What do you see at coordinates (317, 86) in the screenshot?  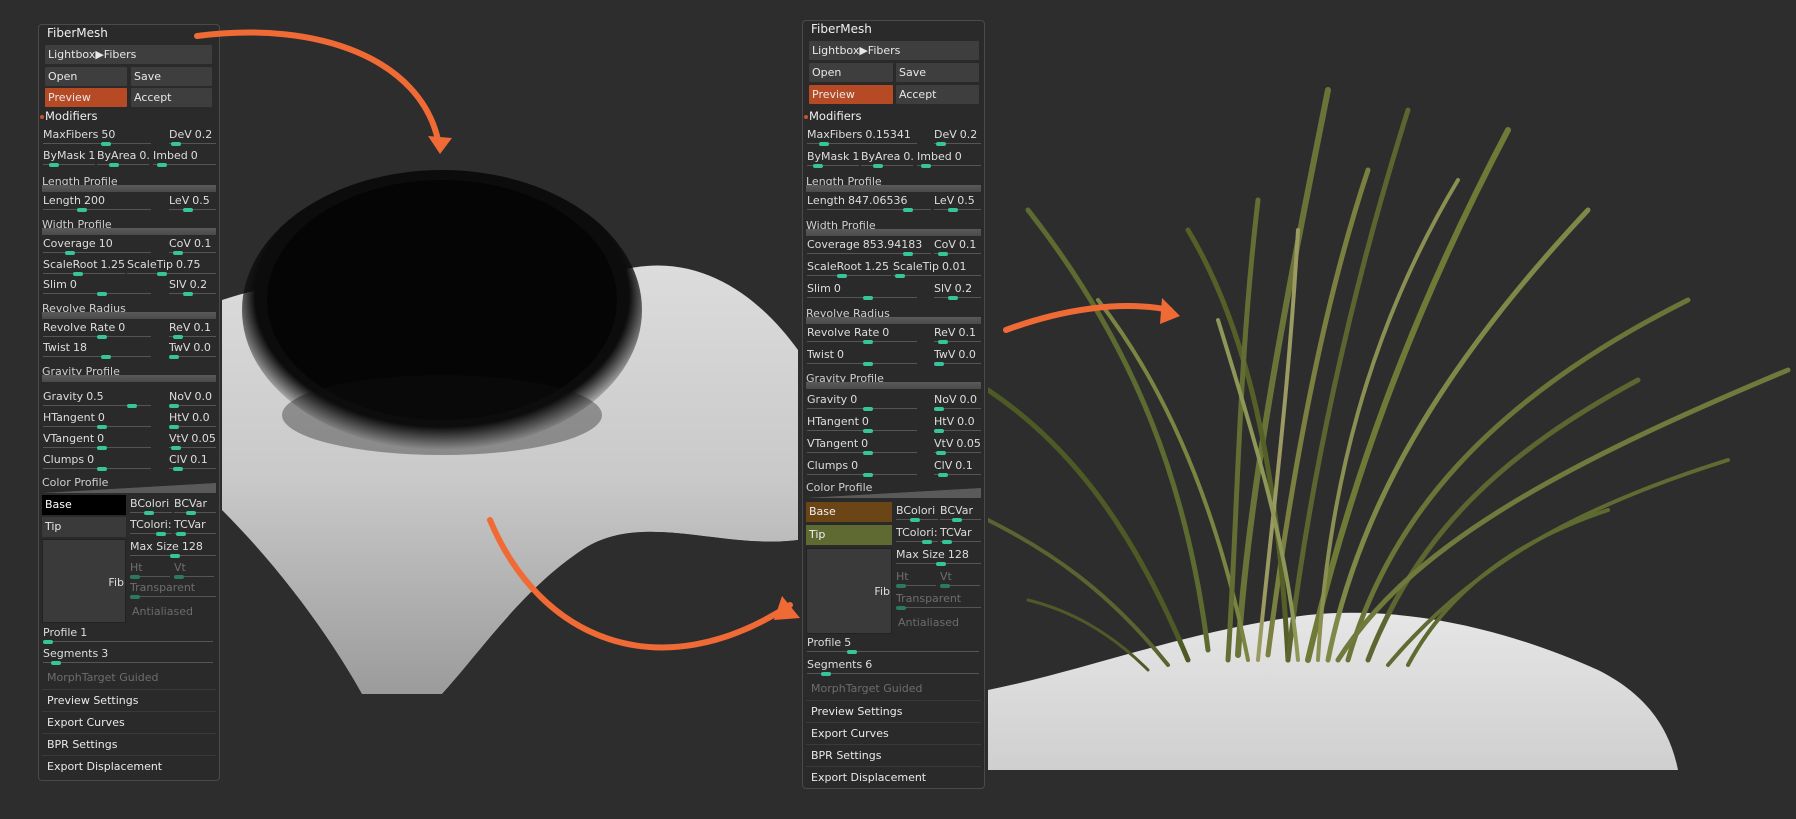 I see `arrow-to-fur` at bounding box center [317, 86].